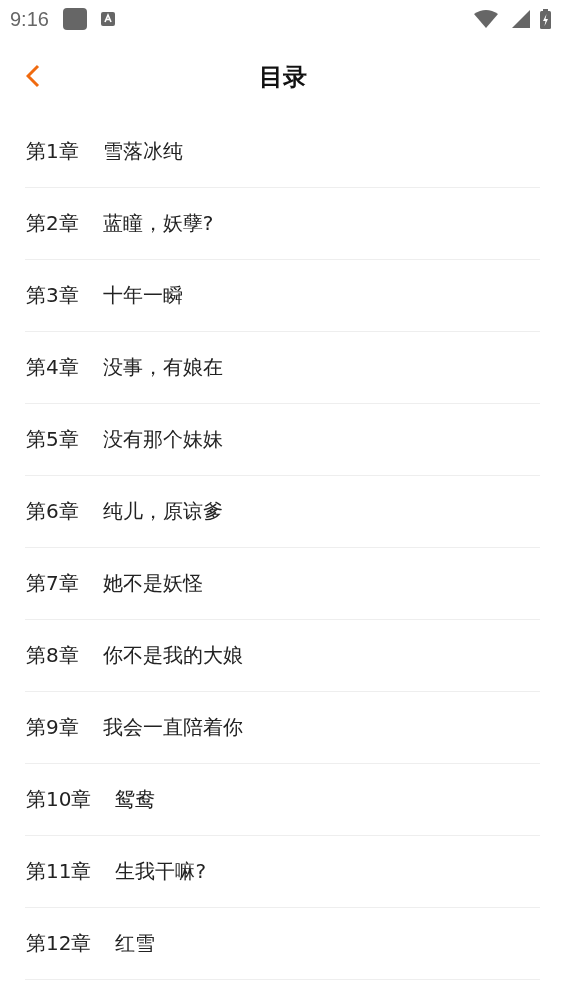  What do you see at coordinates (282, 728) in the screenshot?
I see `chapter-item: 第9章 我会一直陪着你` at bounding box center [282, 728].